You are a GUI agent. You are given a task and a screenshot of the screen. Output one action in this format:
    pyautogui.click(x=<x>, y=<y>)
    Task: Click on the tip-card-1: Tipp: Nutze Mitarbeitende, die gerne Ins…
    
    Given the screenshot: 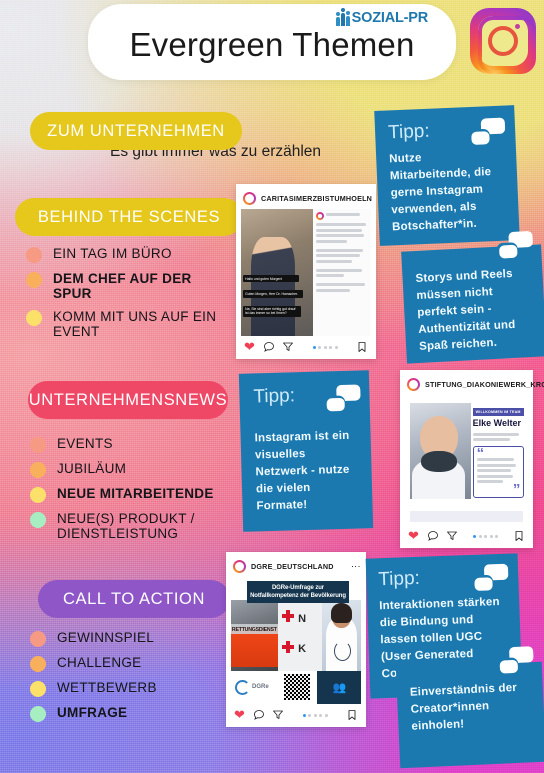 What is the action you would take?
    pyautogui.click(x=447, y=175)
    